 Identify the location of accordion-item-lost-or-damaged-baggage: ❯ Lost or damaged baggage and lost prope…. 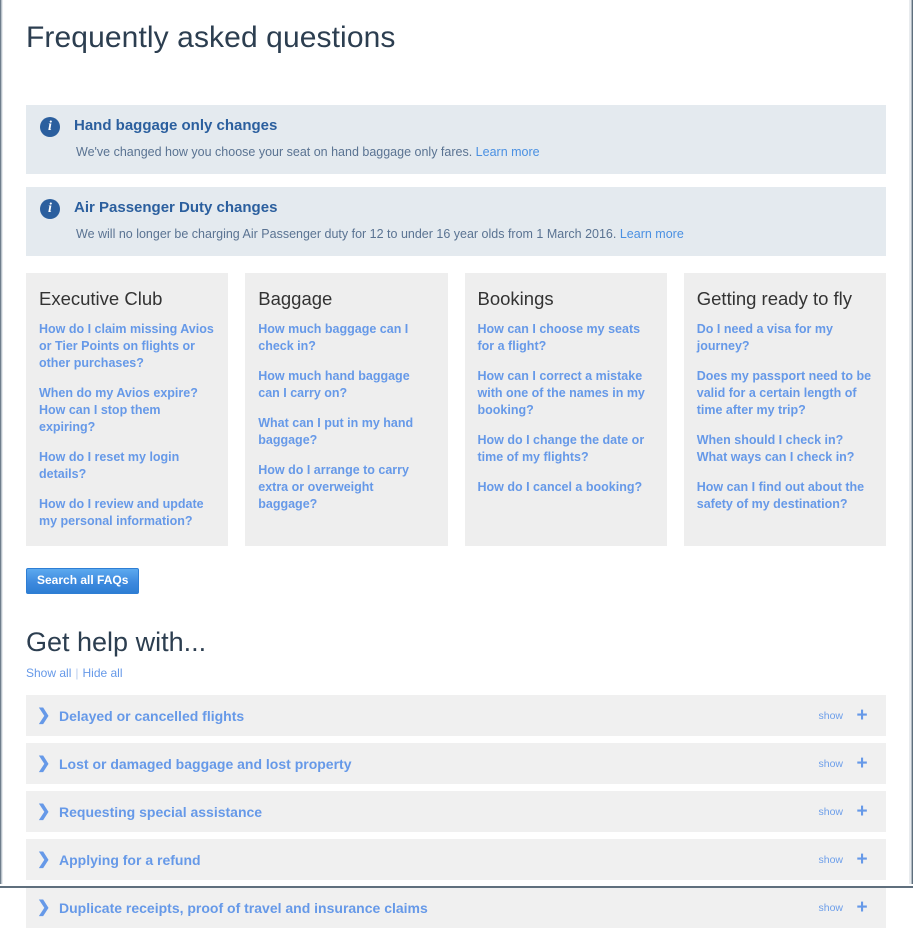
(456, 763).